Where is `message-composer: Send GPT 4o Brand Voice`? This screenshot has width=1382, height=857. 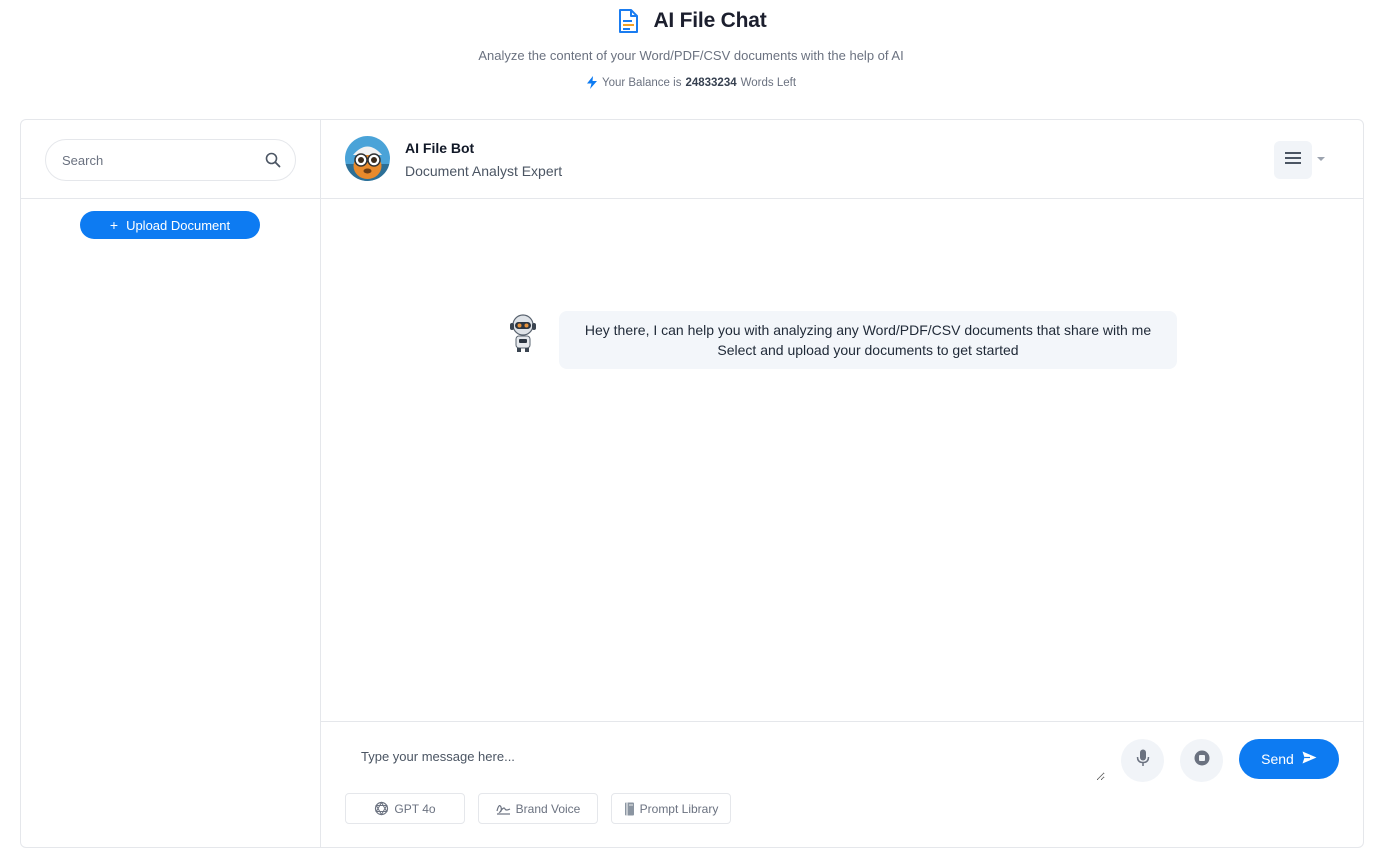
message-composer: Send GPT 4o Brand Voice is located at coordinates (842, 784).